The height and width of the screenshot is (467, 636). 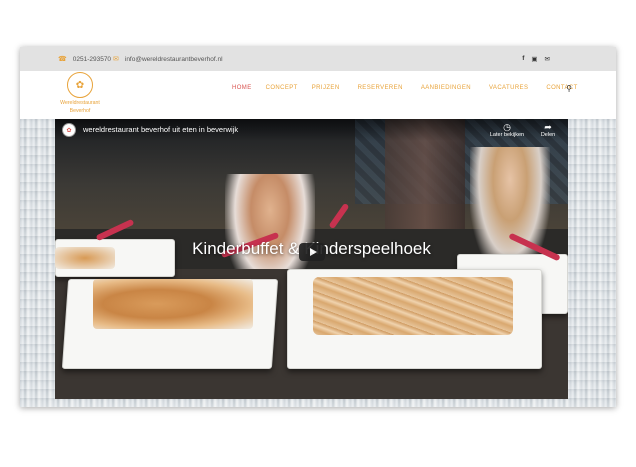 I want to click on instagram-icon: ▣, so click(x=534, y=59).